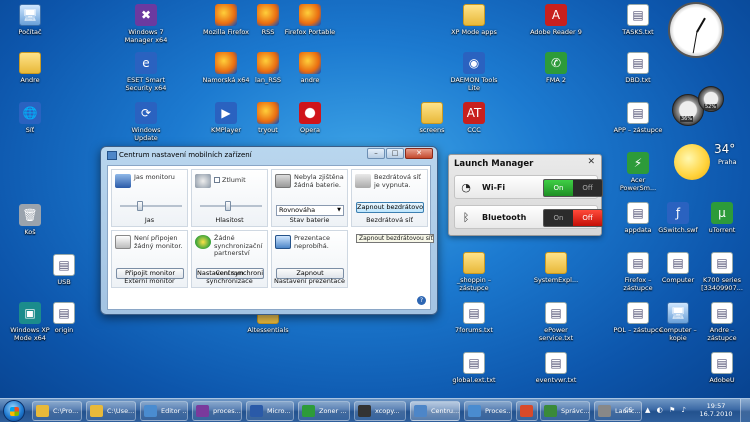 The height and width of the screenshot is (422, 750). I want to click on desktop-icon: ✖ Windows 7 Manager x64, so click(146, 24).